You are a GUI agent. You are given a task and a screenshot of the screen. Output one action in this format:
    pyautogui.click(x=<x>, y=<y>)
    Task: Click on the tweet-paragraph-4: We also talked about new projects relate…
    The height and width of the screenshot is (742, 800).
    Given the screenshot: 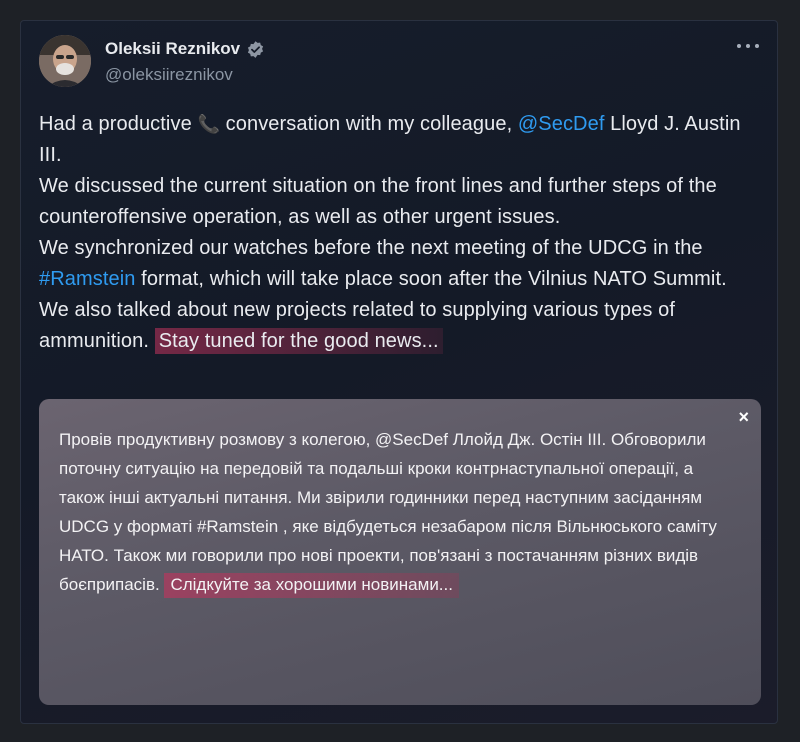 What is the action you would take?
    pyautogui.click(x=401, y=326)
    